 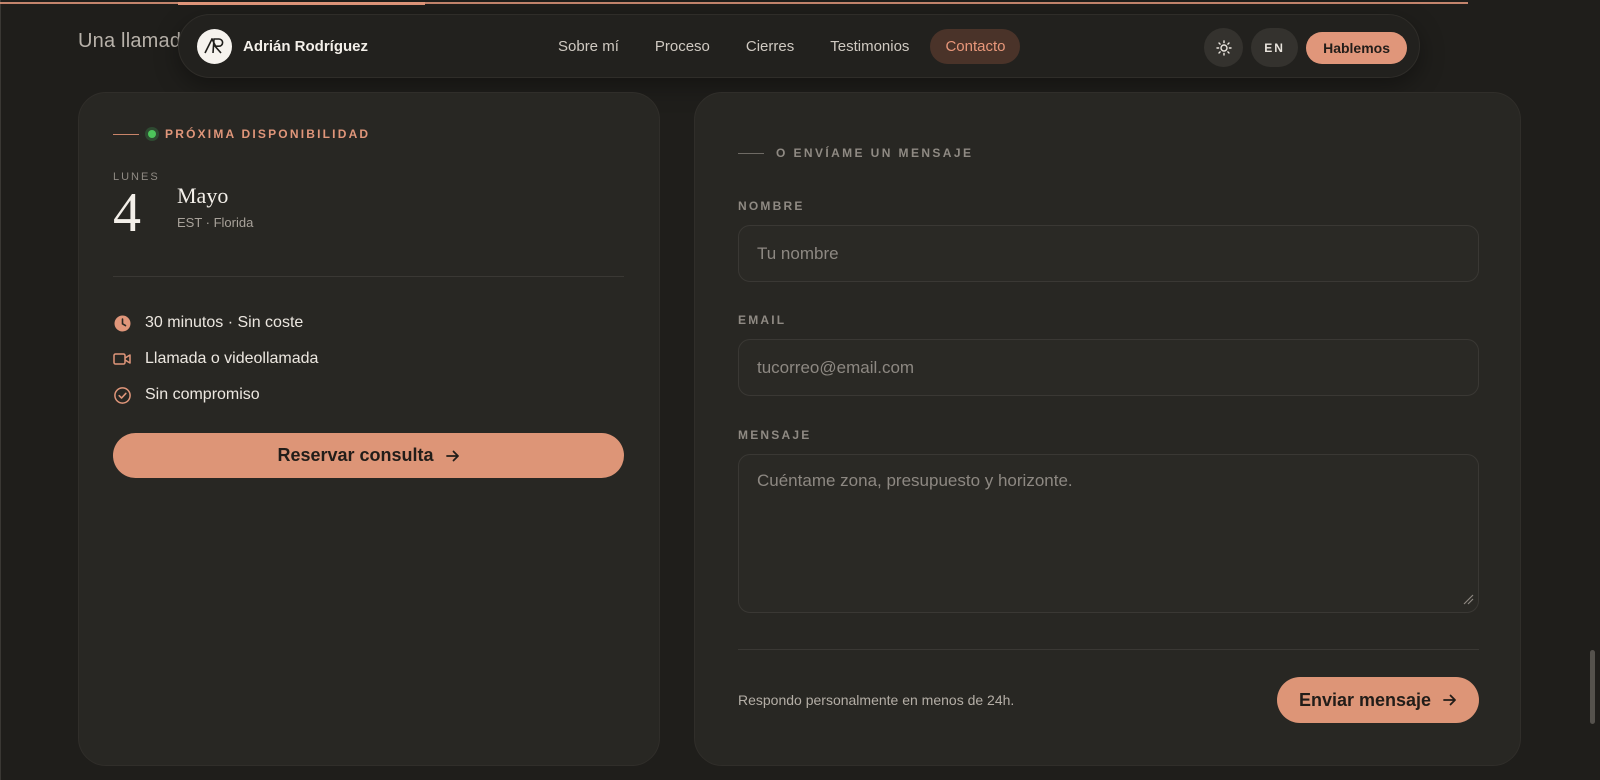 I want to click on resize-grip-icon, so click(x=1468, y=599).